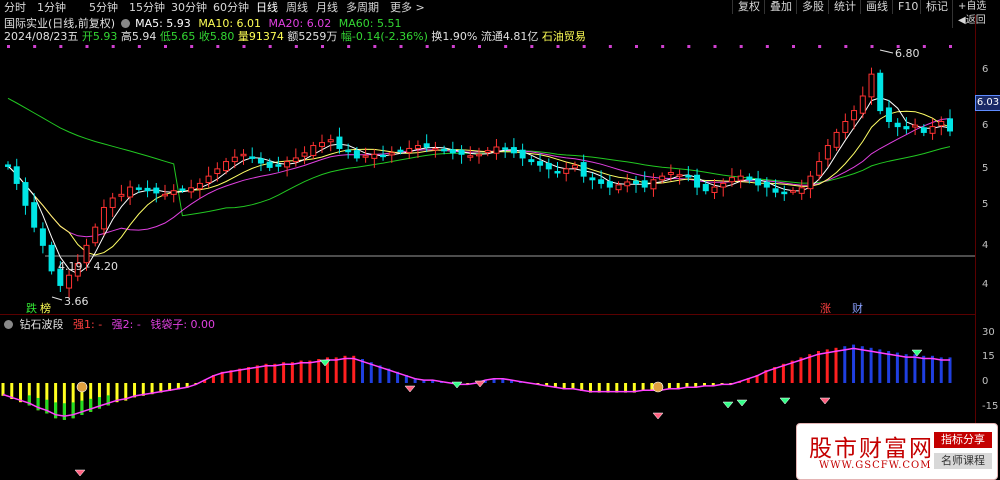  Describe the element at coordinates (988, 356) in the screenshot. I see `indicator-axis-tick: 15` at that location.